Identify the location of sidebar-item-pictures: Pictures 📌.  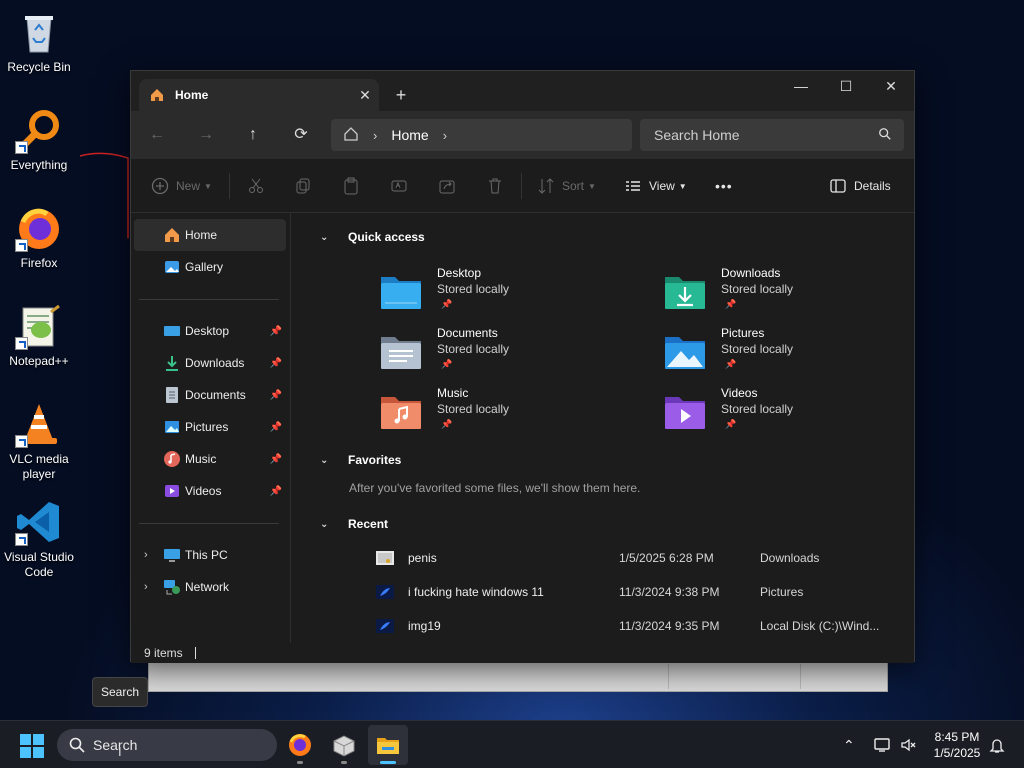
(210, 427).